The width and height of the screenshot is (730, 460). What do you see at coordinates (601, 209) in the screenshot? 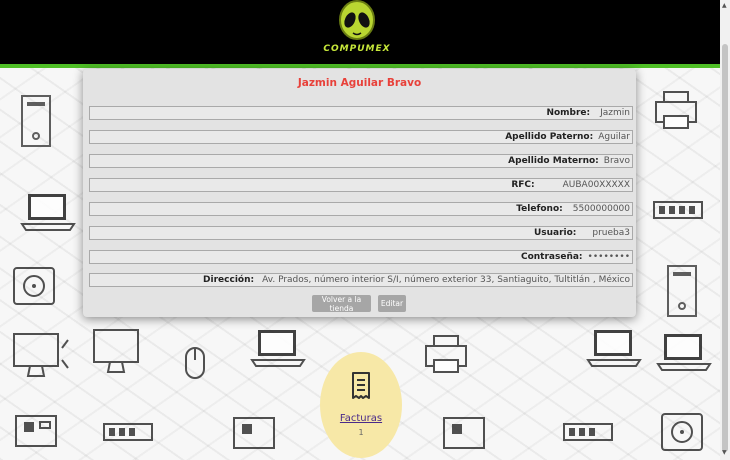
I see `field-value: 5500000000` at bounding box center [601, 209].